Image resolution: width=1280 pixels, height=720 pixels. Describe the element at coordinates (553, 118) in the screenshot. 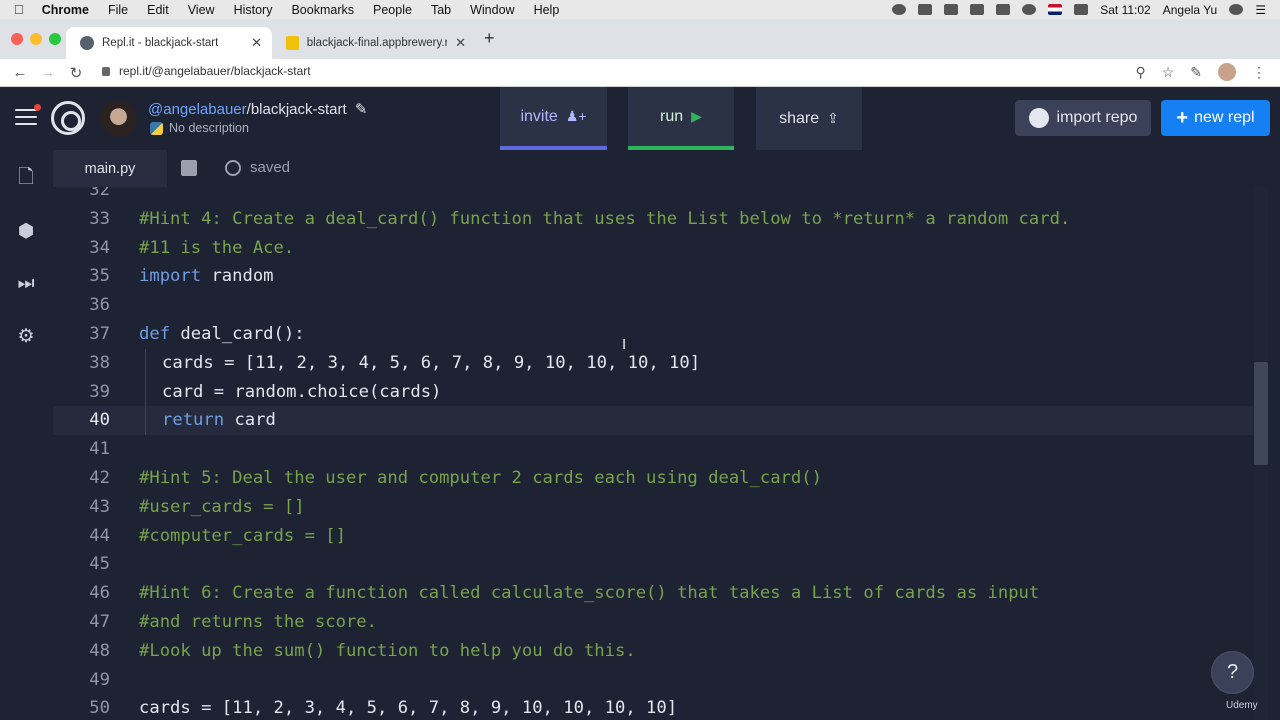

I see `invite-button: invite ♟+` at that location.